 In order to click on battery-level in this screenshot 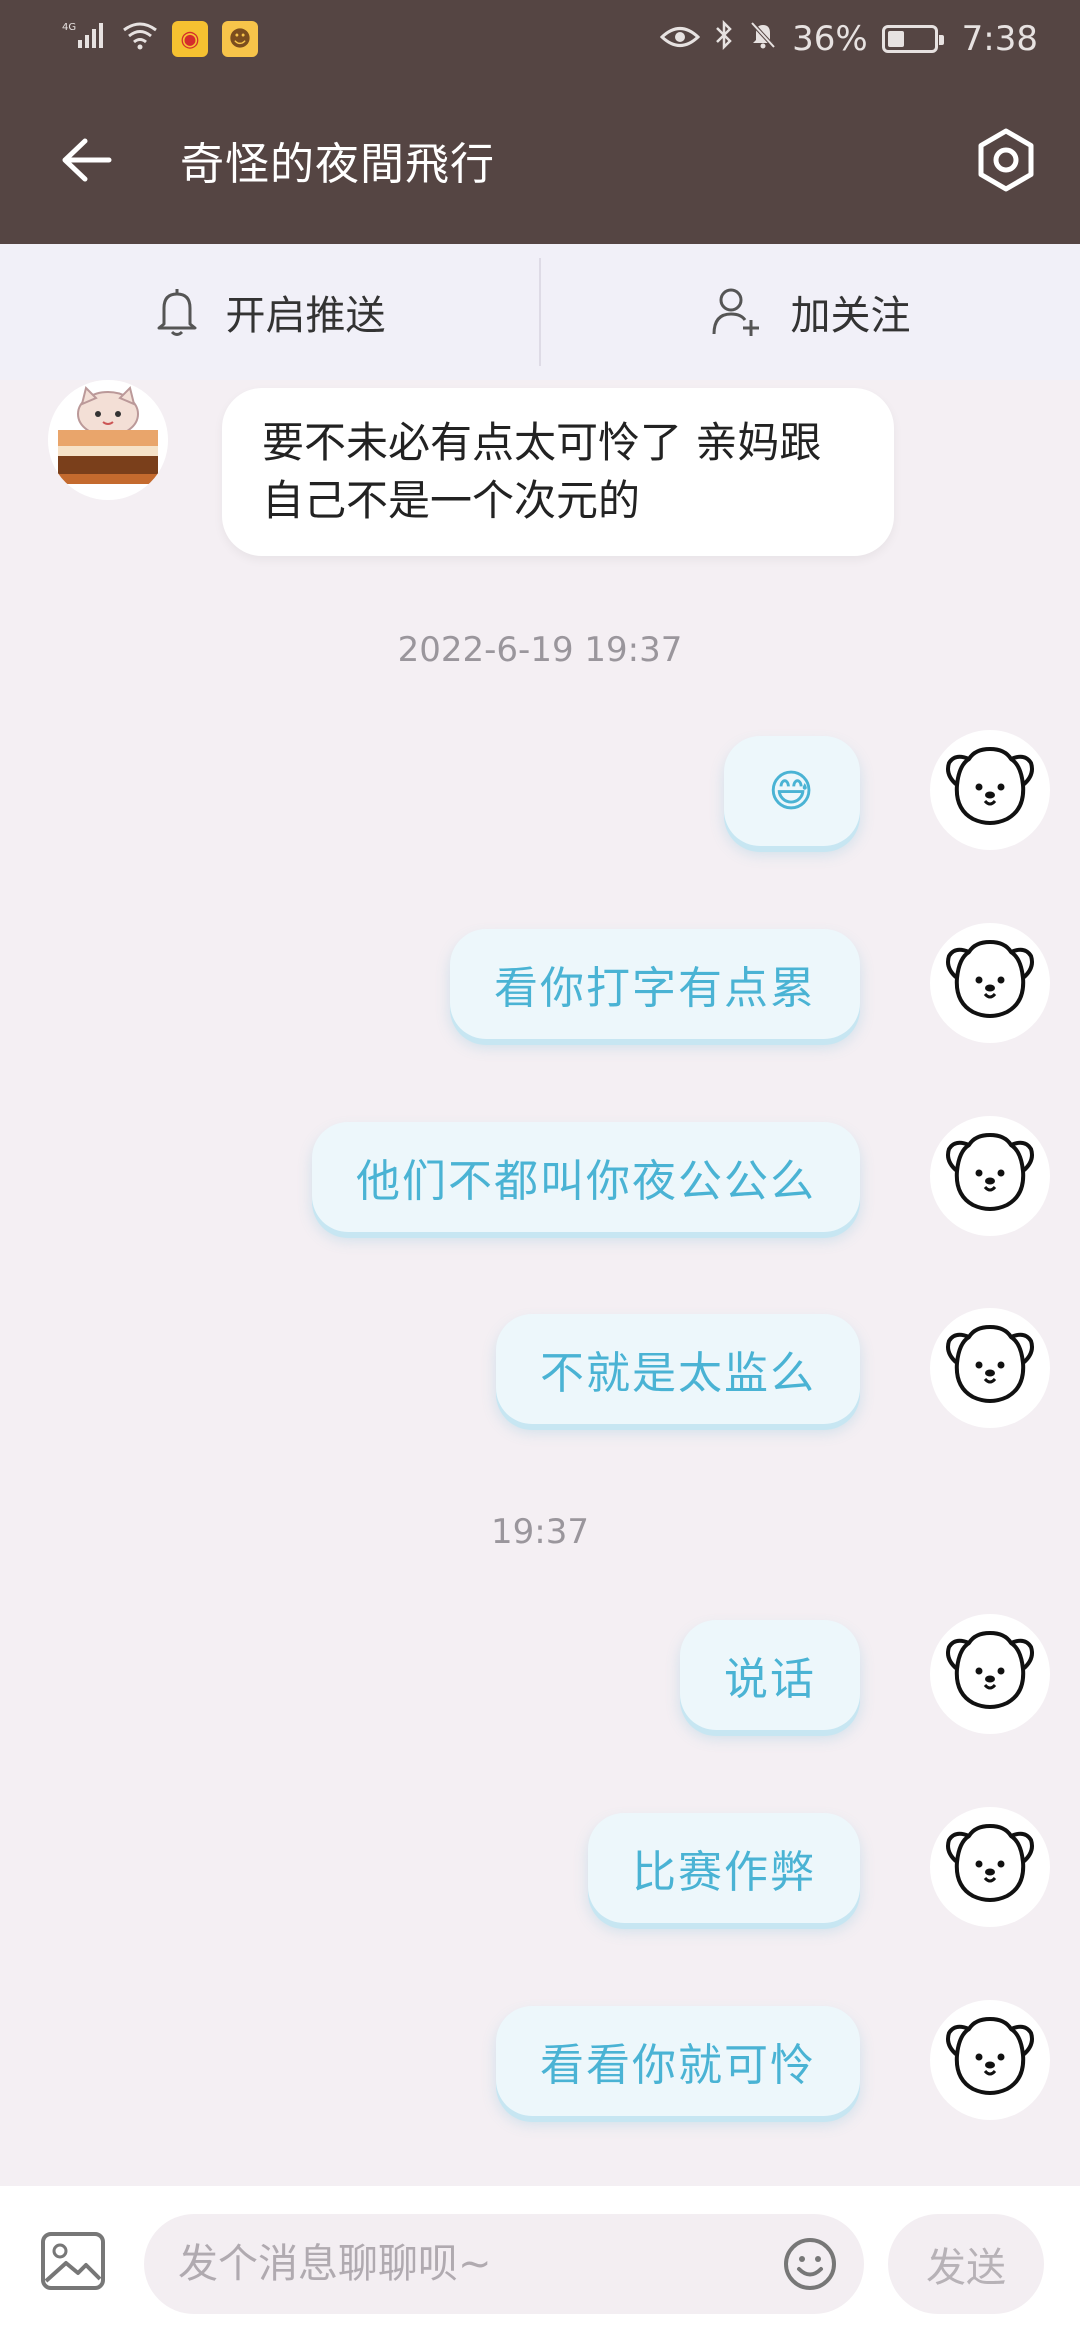, I will do `click(895, 39)`.